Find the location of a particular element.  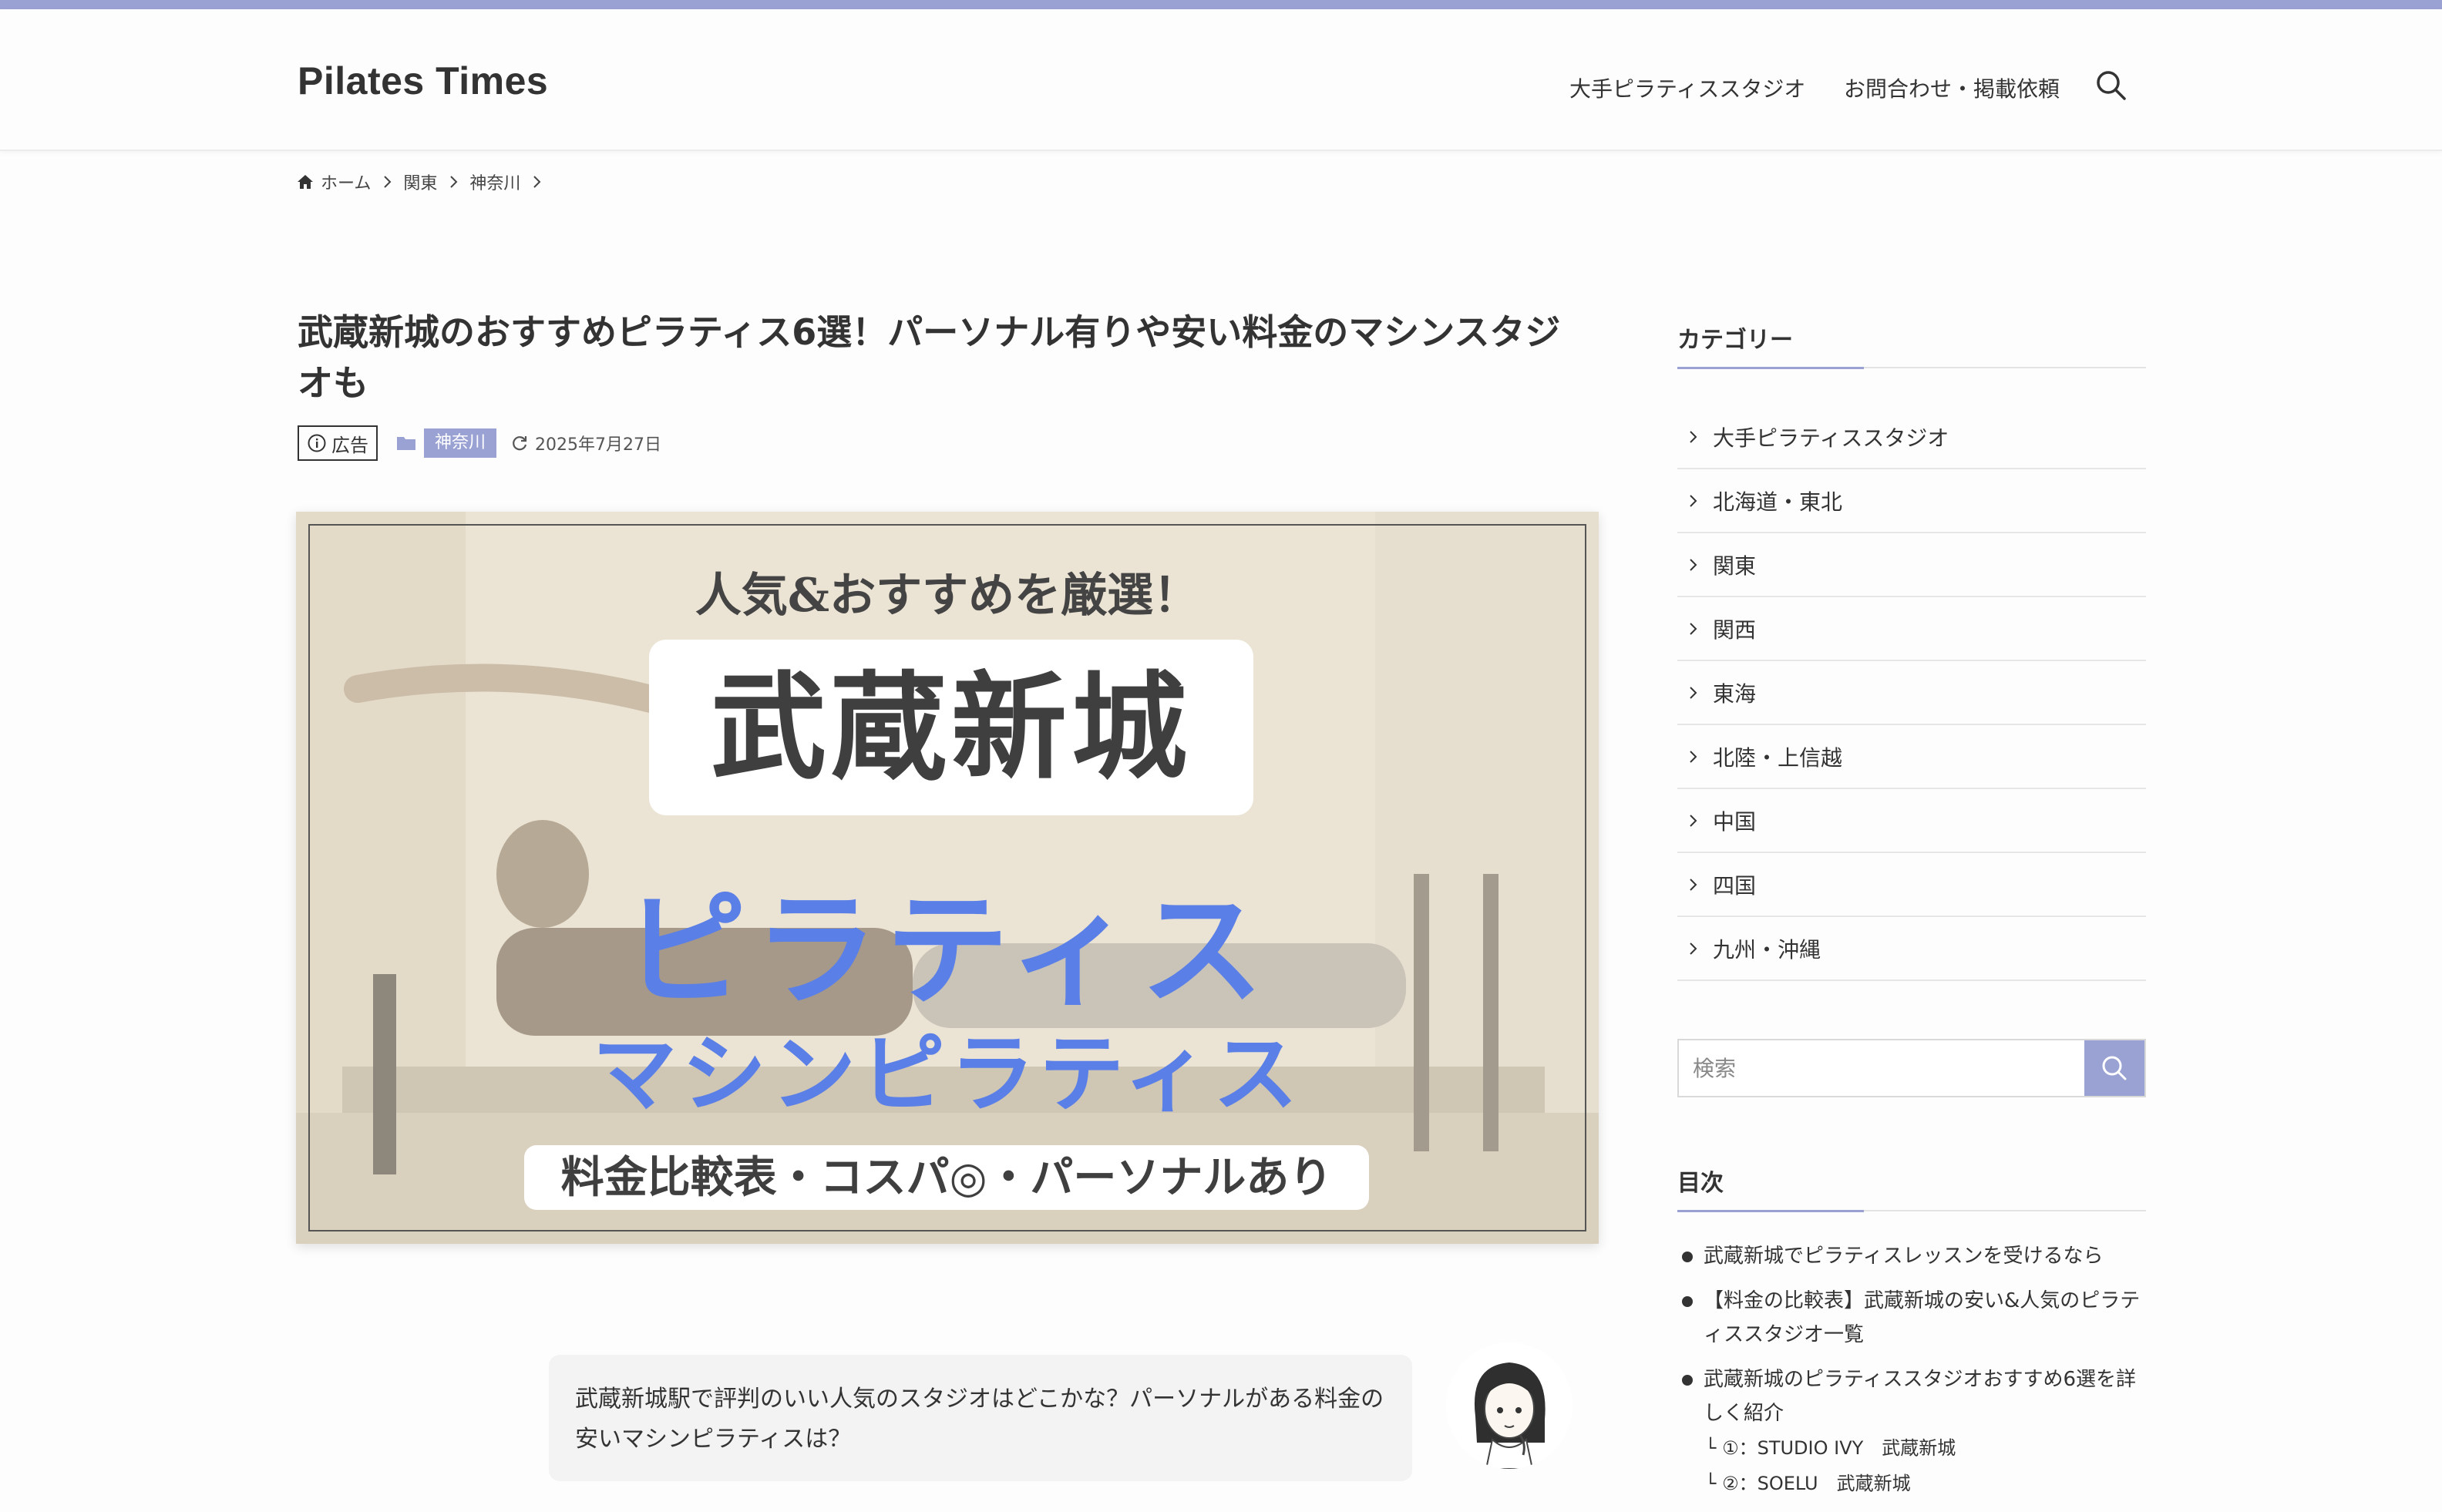

category-label: 大手ピラティススタジオ is located at coordinates (1831, 438).